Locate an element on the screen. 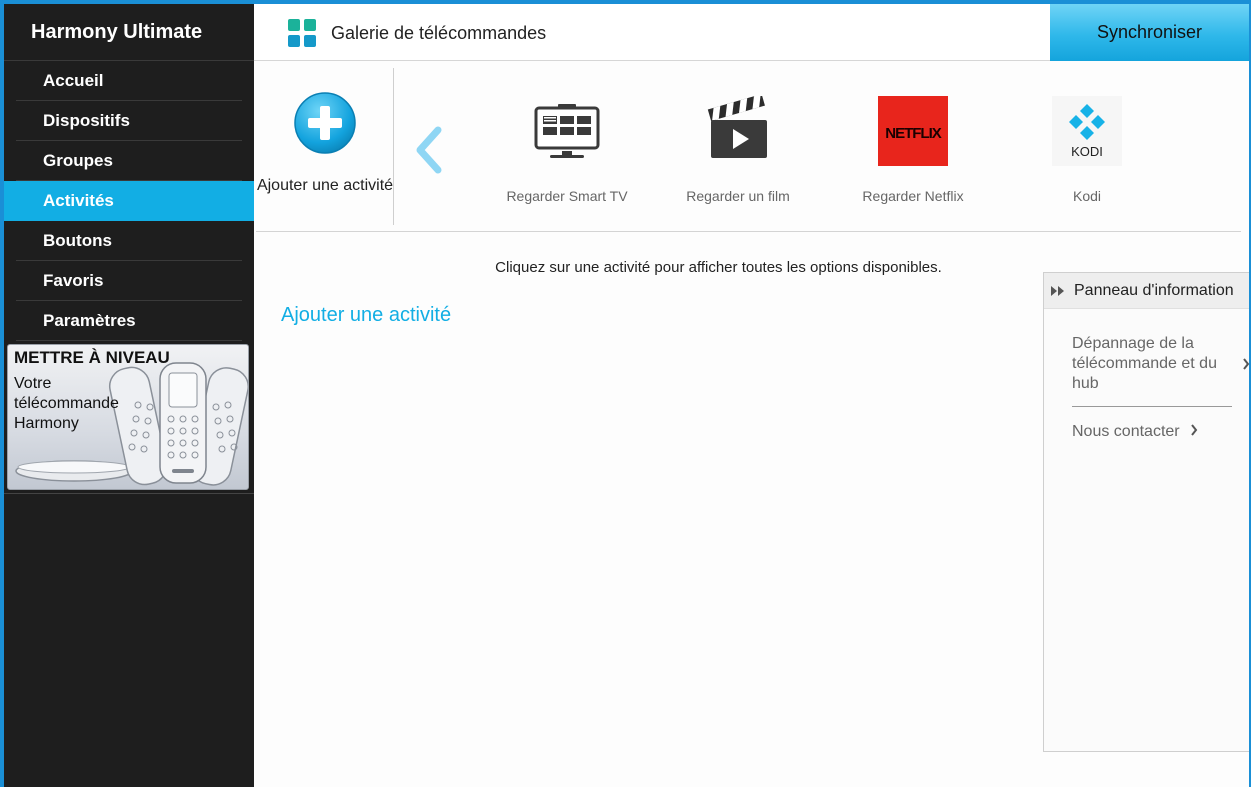 The image size is (1251, 787). double-chevron-right-icon is located at coordinates (1057, 290).